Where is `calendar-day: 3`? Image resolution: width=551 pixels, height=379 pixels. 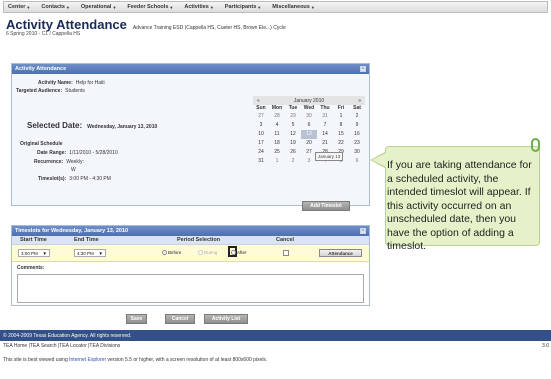 calendar-day: 3 is located at coordinates (261, 125).